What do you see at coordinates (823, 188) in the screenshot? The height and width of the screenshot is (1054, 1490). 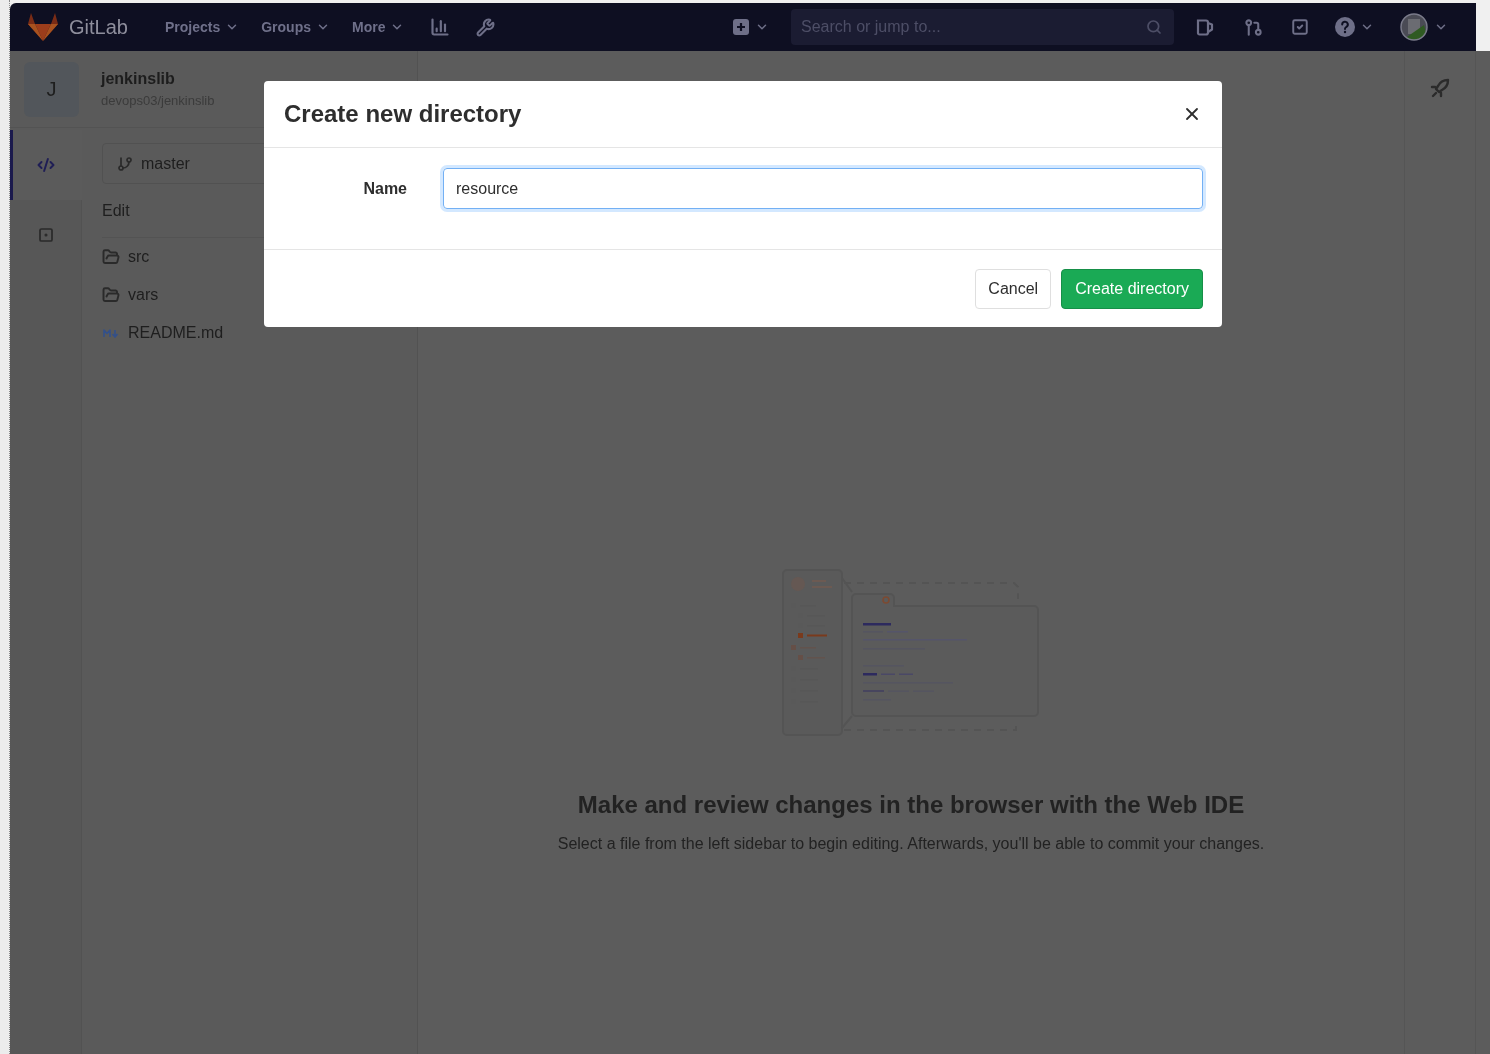 I see `name-input: resource` at bounding box center [823, 188].